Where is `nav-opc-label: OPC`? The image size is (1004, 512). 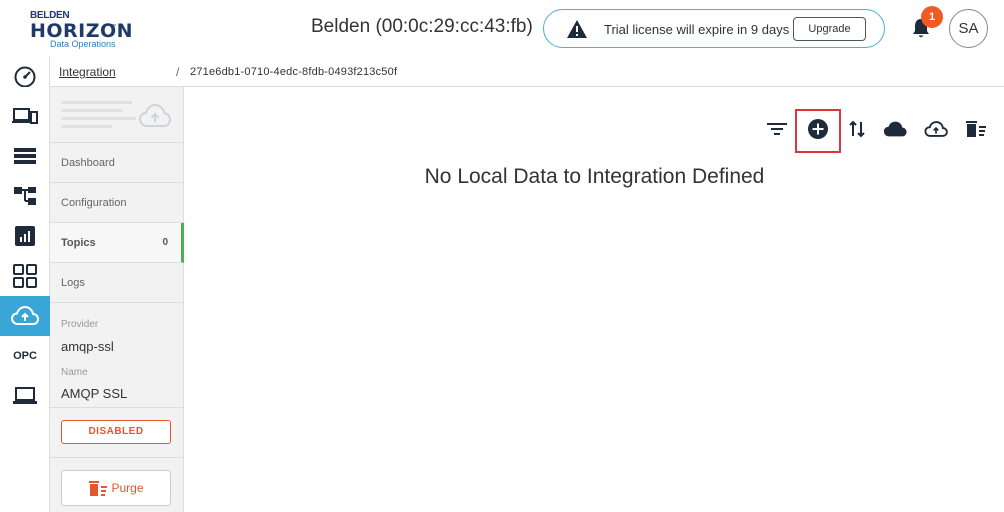
nav-opc-label: OPC is located at coordinates (25, 356).